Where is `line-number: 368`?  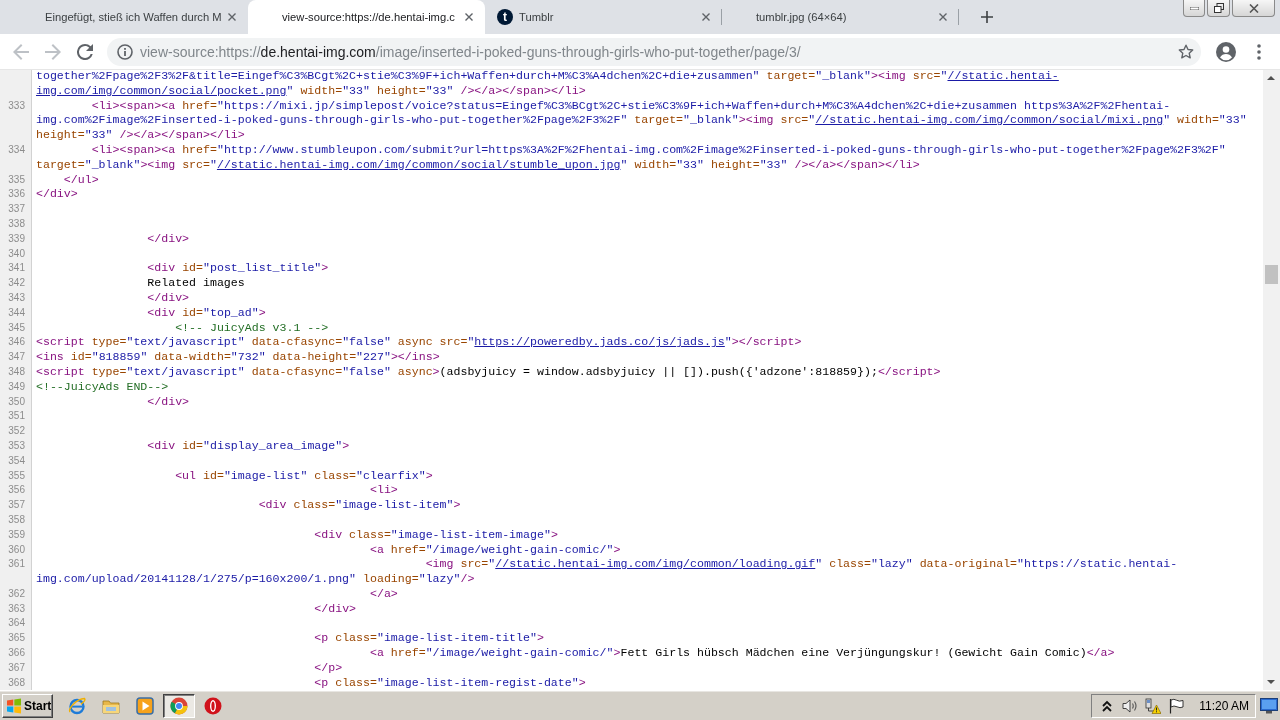
line-number: 368 is located at coordinates (16, 682).